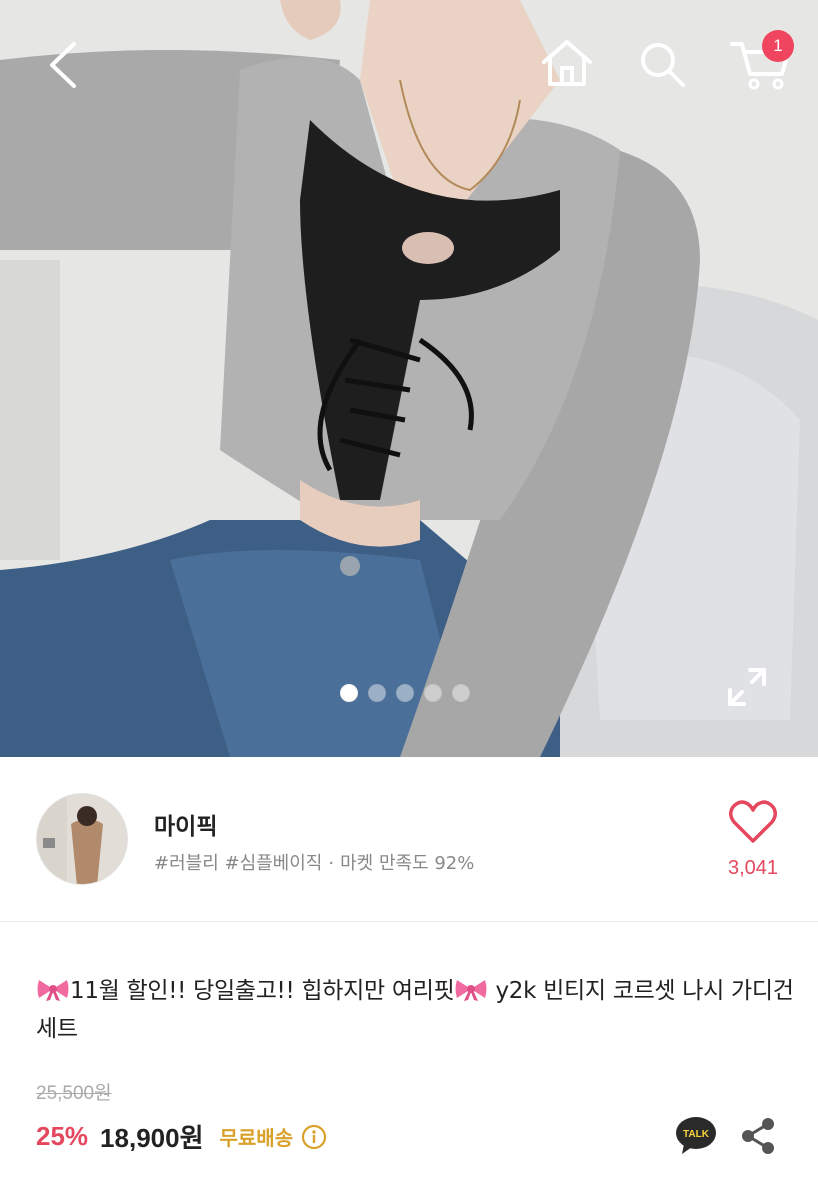  I want to click on like-count: 3,041, so click(753, 868).